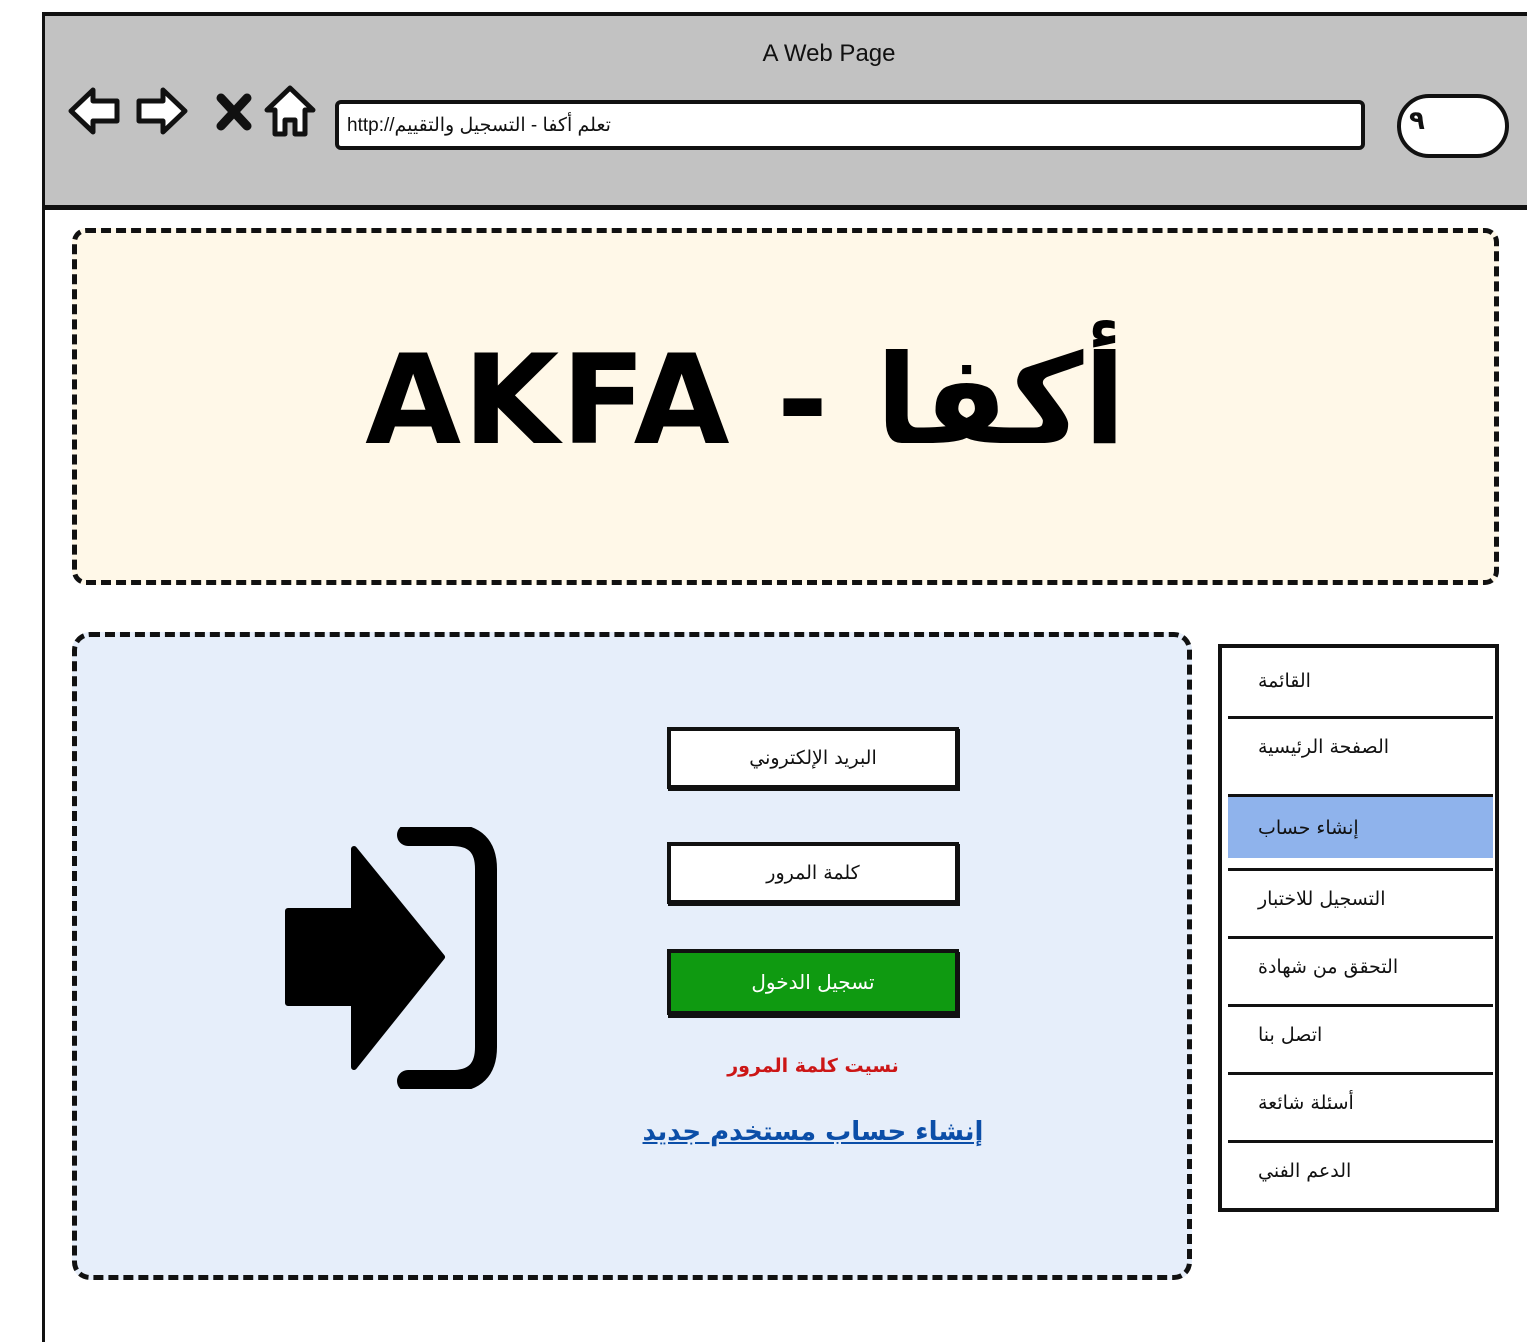 This screenshot has height=1342, width=1527. What do you see at coordinates (1360, 897) in the screenshot?
I see `menu-item-exam-registration: التسجيل للاختبار` at bounding box center [1360, 897].